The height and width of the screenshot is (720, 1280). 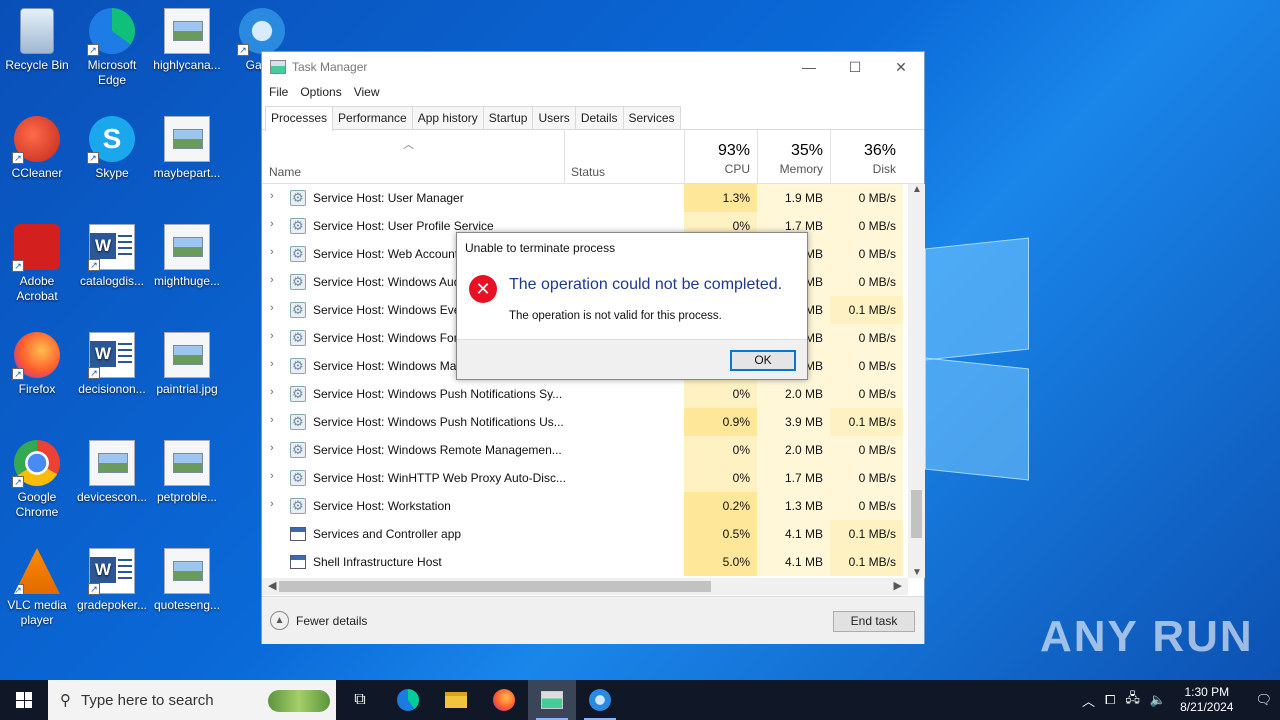 I want to click on column-cpu: 93% CPU, so click(x=720, y=157).